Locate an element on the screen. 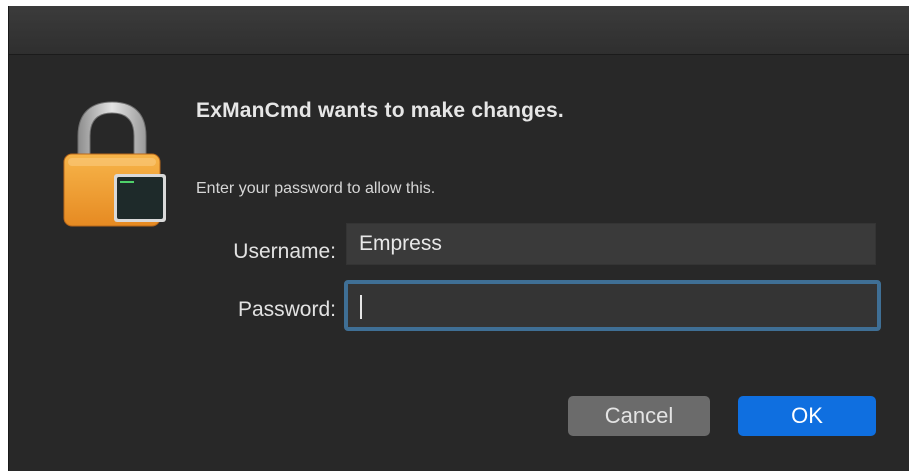  ok-button: OK is located at coordinates (807, 416).